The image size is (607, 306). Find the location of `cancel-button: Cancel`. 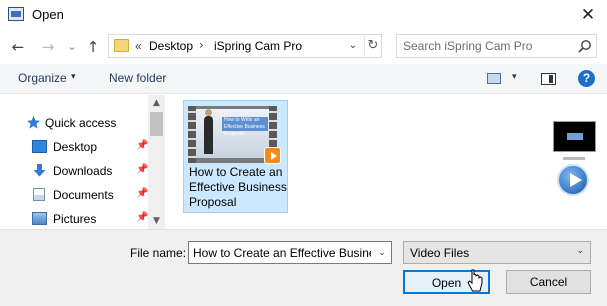

cancel-button: Cancel is located at coordinates (548, 282).